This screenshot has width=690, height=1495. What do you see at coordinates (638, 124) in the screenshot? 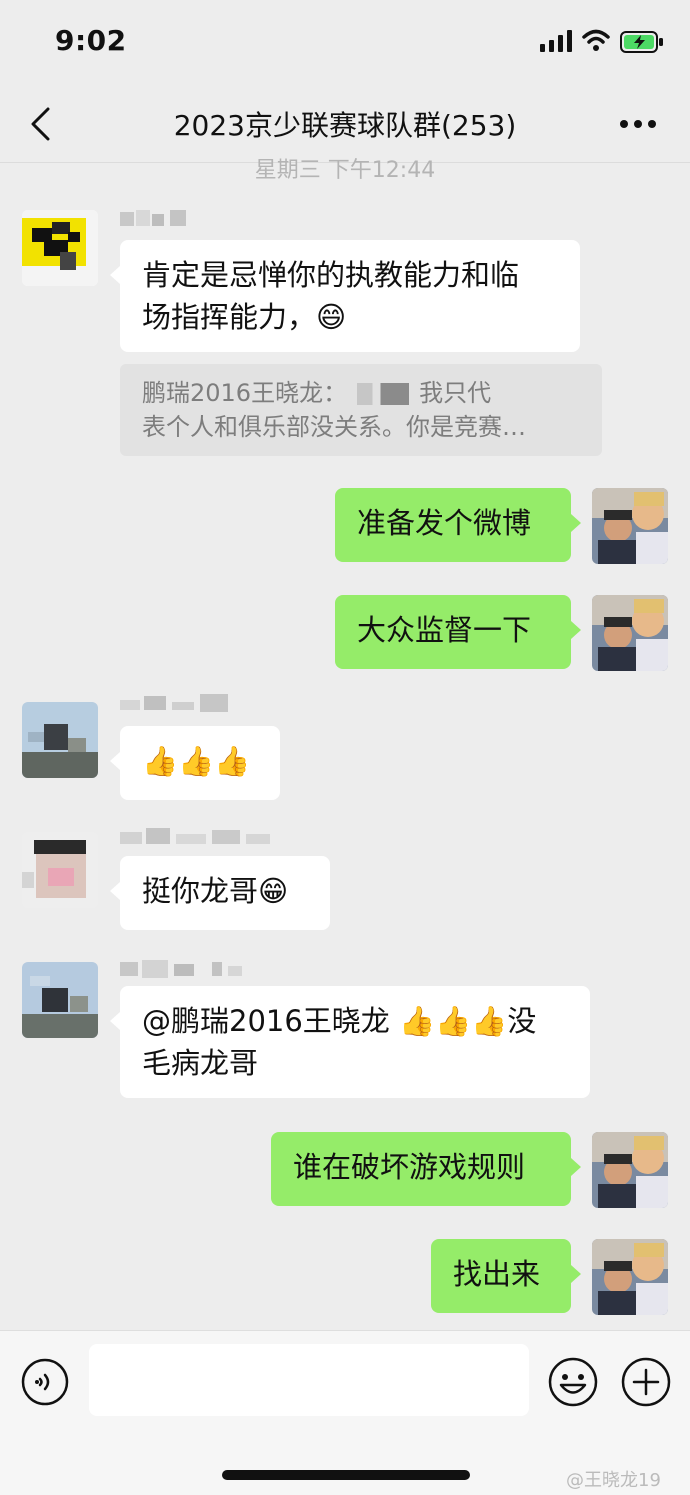
I see `more-dots-icon` at bounding box center [638, 124].